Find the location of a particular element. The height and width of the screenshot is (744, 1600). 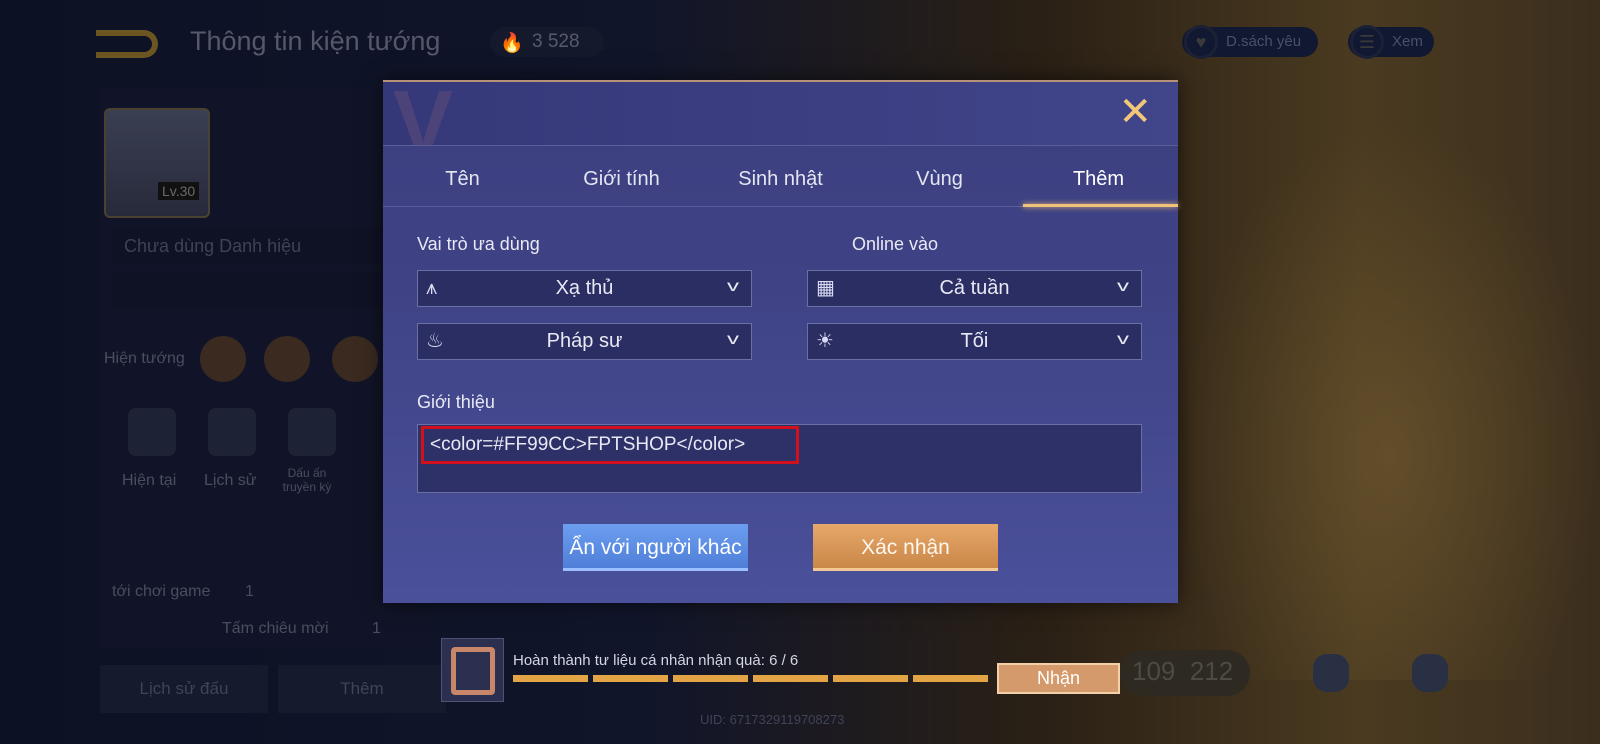

favorites-button: ♥ D.sách yêu is located at coordinates (1250, 42).